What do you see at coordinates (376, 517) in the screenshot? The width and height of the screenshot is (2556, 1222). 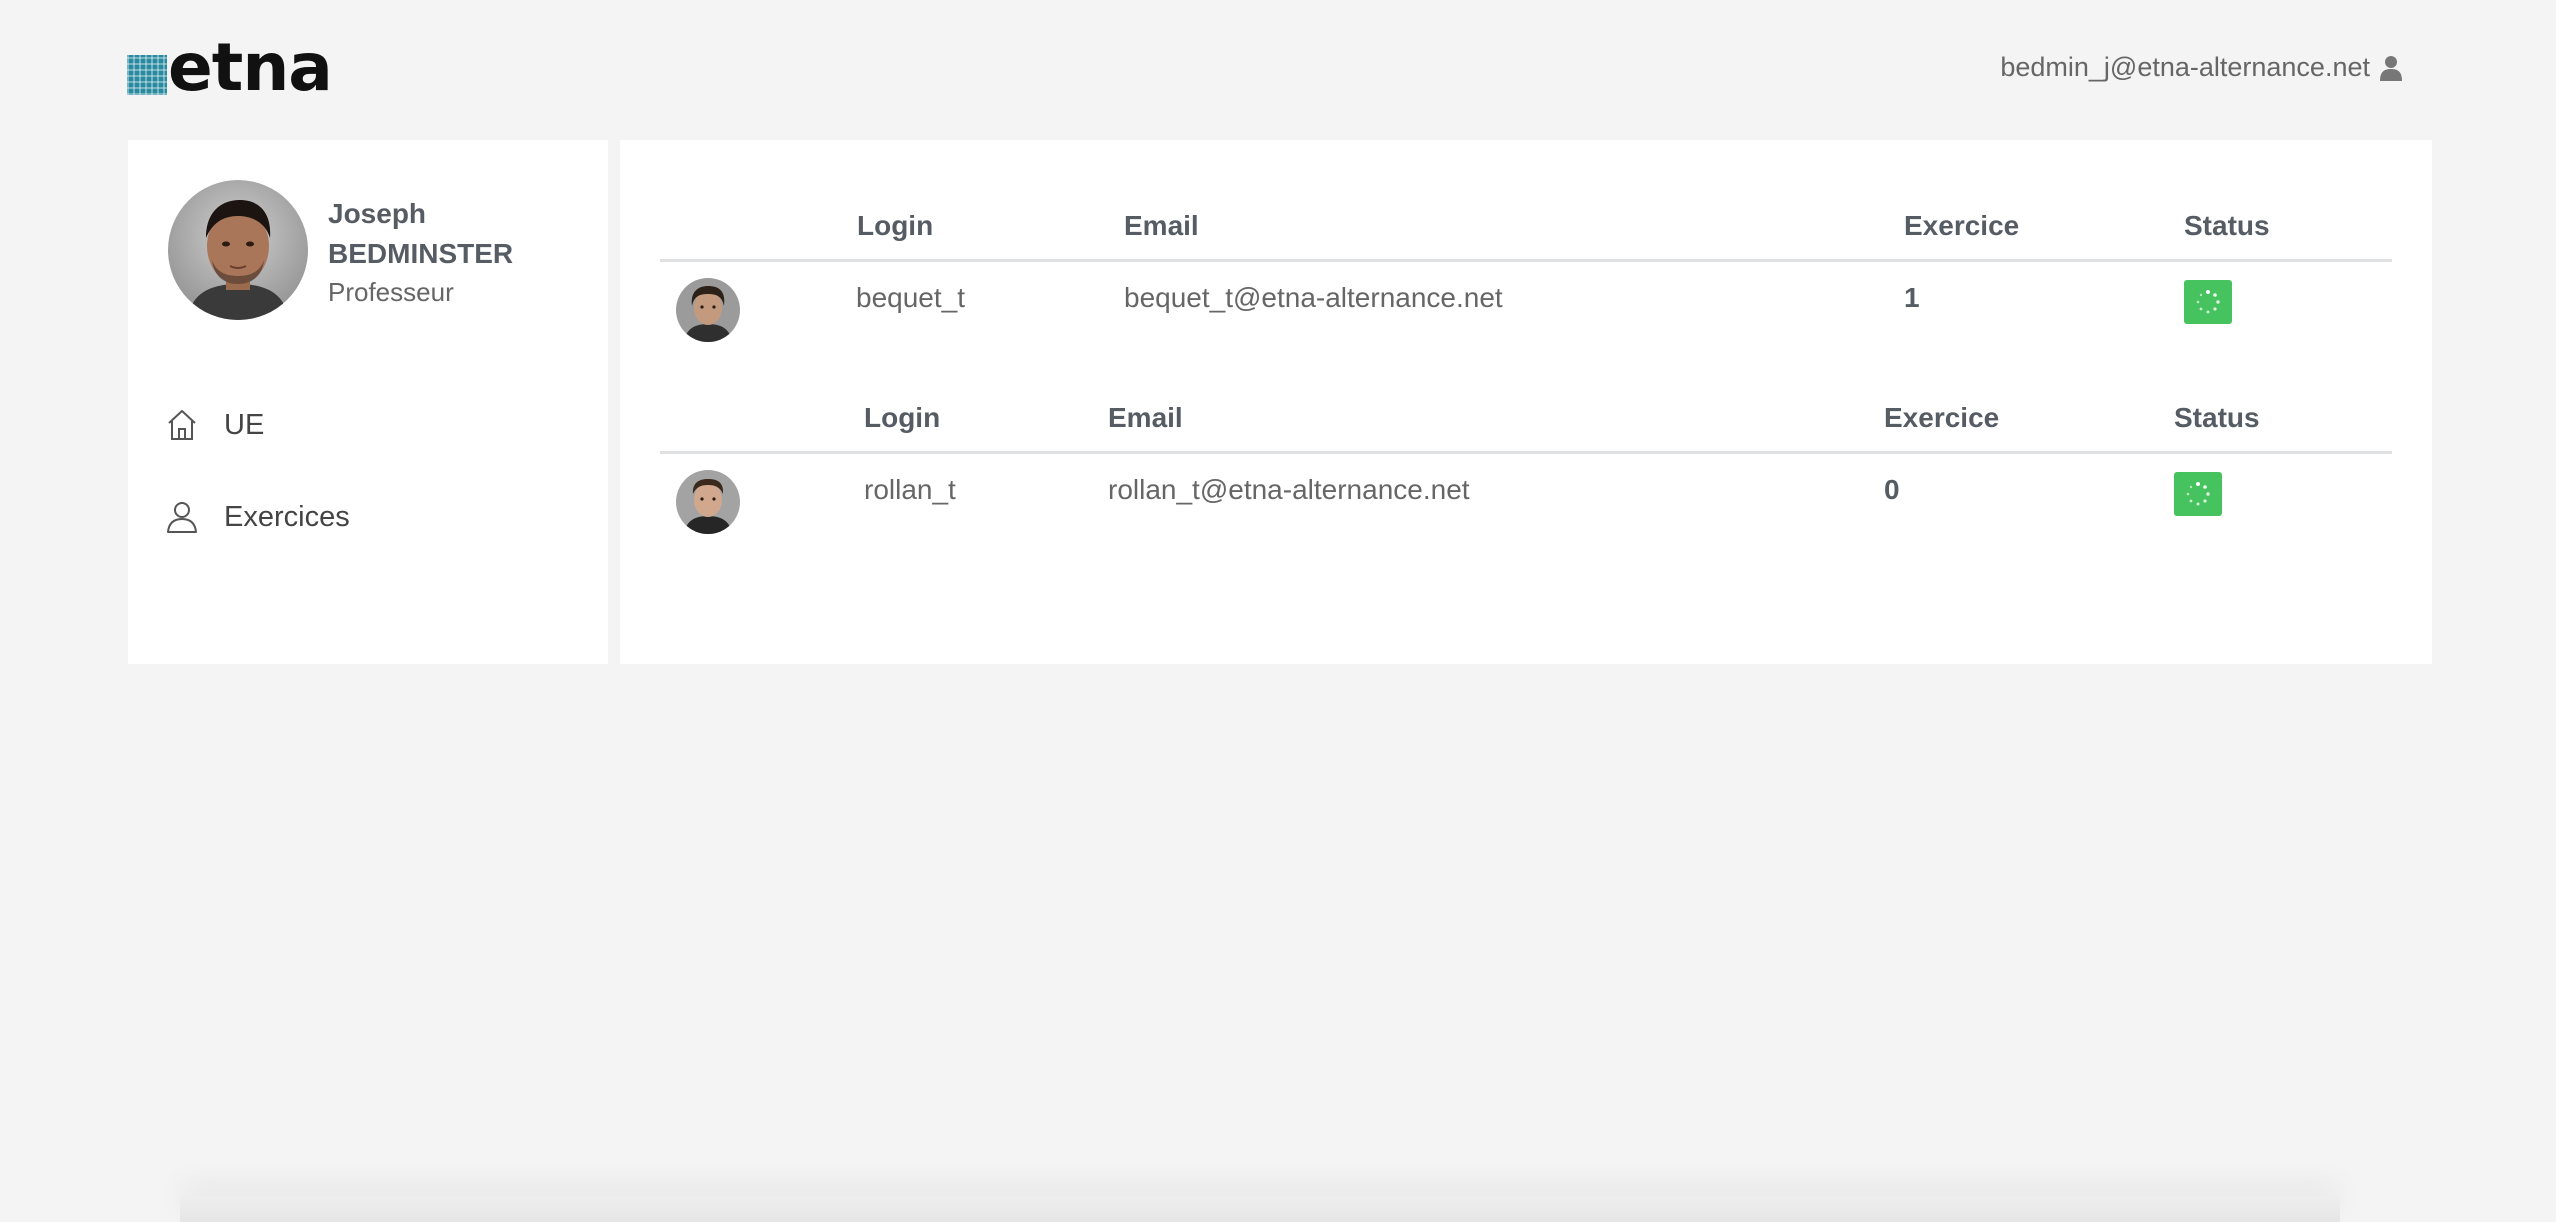 I see `sidebar-item-exercices: Exercices` at bounding box center [376, 517].